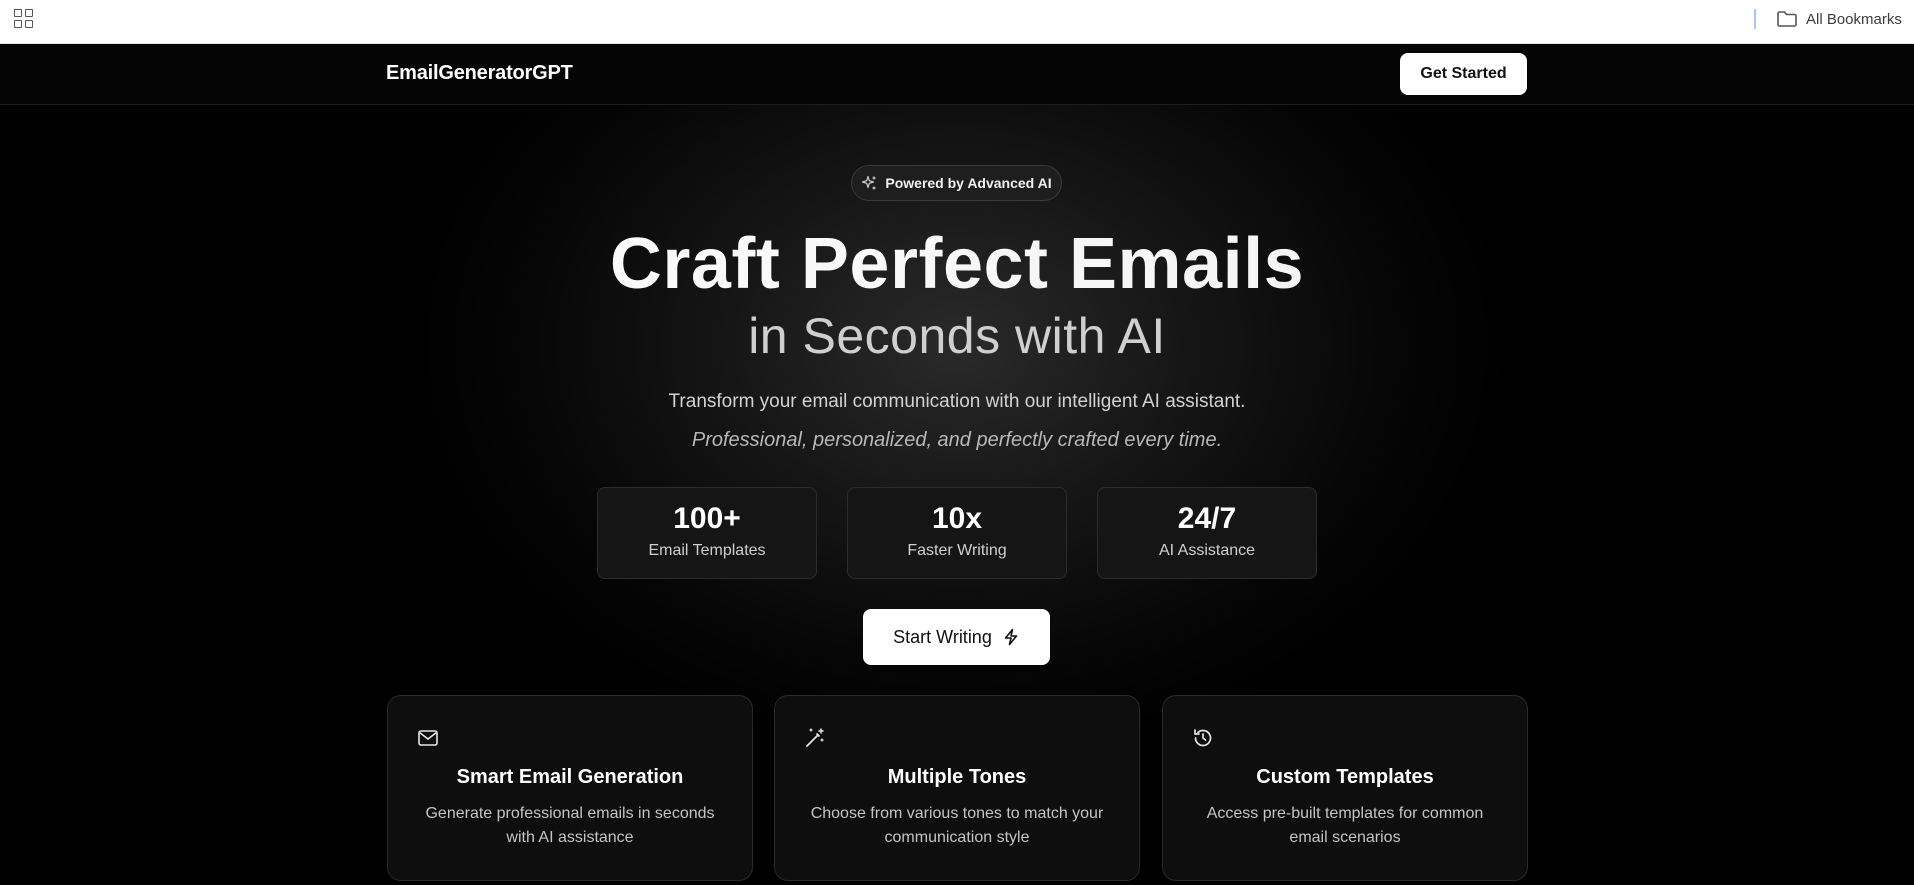 The height and width of the screenshot is (885, 1914). Describe the element at coordinates (479, 73) in the screenshot. I see `site-logo: EmailGeneratorGPT` at that location.